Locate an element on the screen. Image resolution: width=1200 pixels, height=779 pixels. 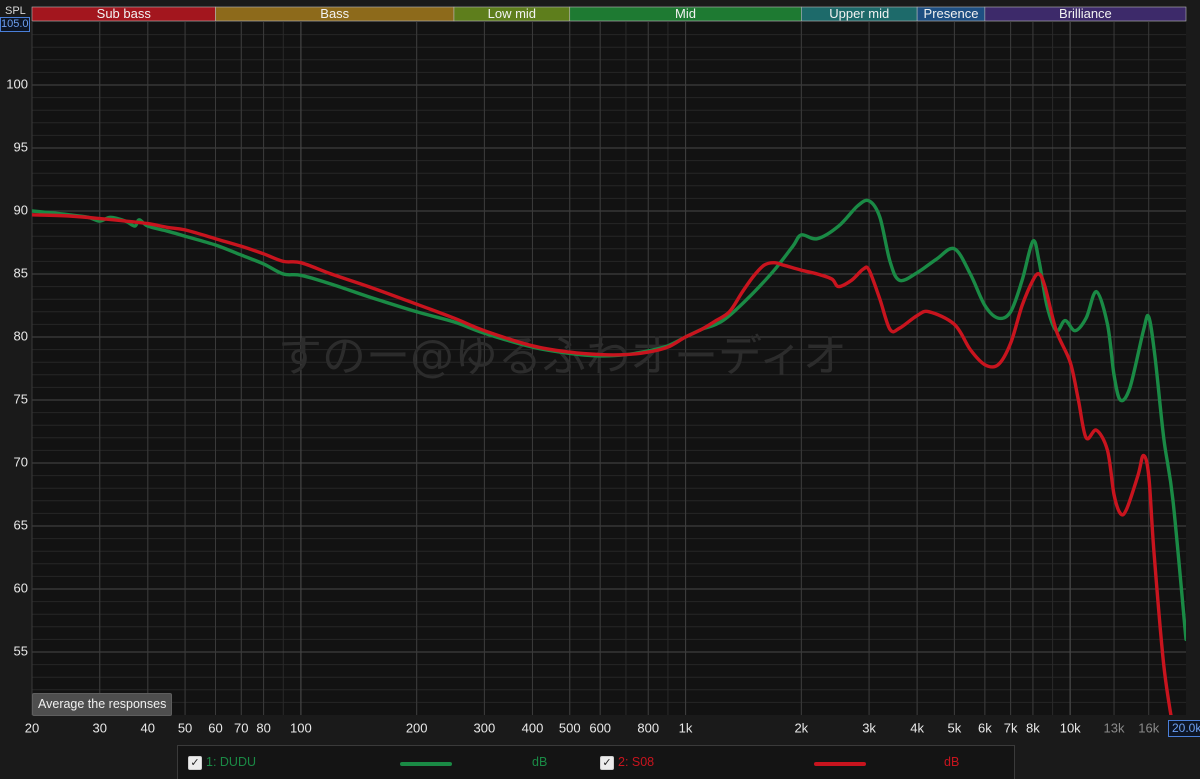
x-tick-label: 13k is located at coordinates (1114, 727).